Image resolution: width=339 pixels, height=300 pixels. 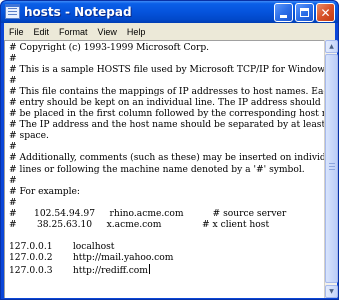 I want to click on text-line: 127.0.0.3 http://rediff.com, so click(x=78, y=270).